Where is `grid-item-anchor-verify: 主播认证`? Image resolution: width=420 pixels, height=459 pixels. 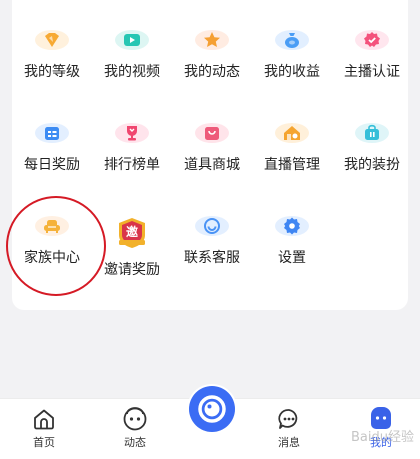
grid-item-anchor-verify: 主播认证 is located at coordinates (372, 40).